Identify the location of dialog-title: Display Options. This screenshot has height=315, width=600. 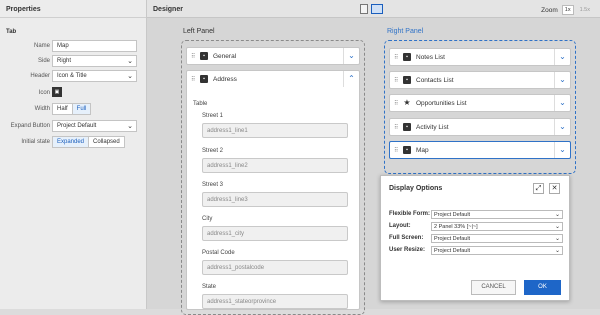
(416, 188).